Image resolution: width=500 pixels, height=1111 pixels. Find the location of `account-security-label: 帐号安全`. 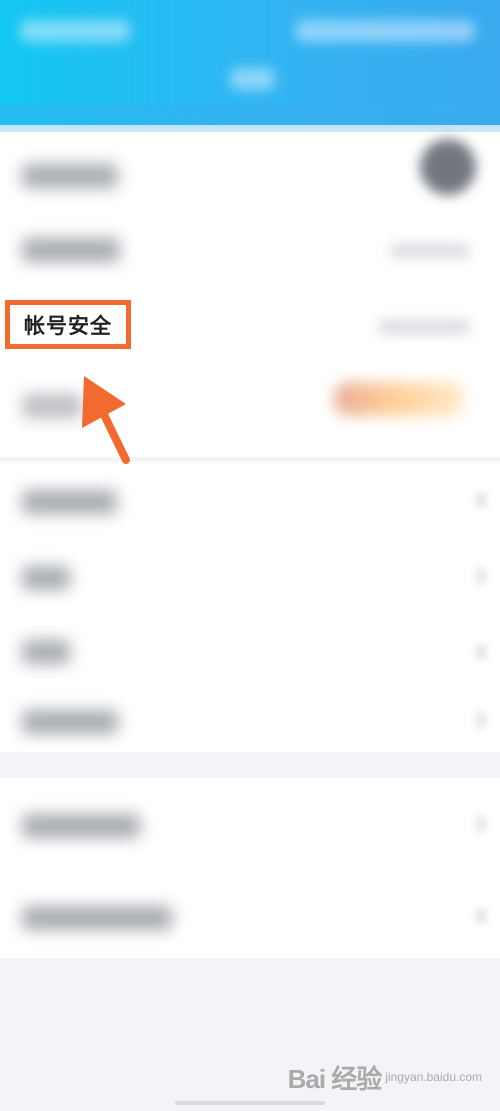

account-security-label: 帐号安全 is located at coordinates (68, 325).